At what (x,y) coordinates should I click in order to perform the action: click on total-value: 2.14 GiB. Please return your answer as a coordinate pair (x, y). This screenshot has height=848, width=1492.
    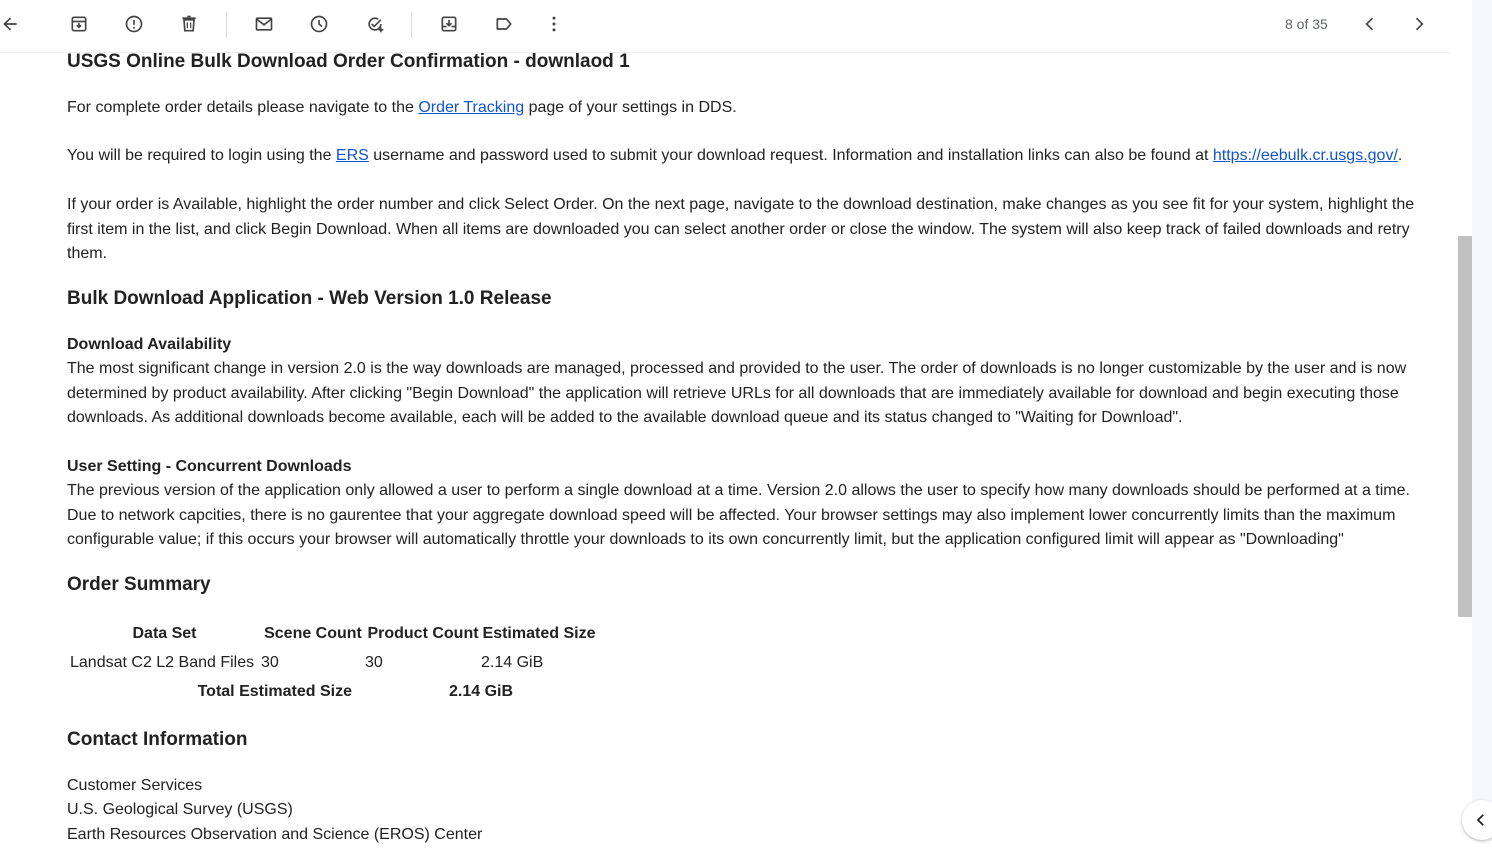
    Looking at the image, I should click on (481, 692).